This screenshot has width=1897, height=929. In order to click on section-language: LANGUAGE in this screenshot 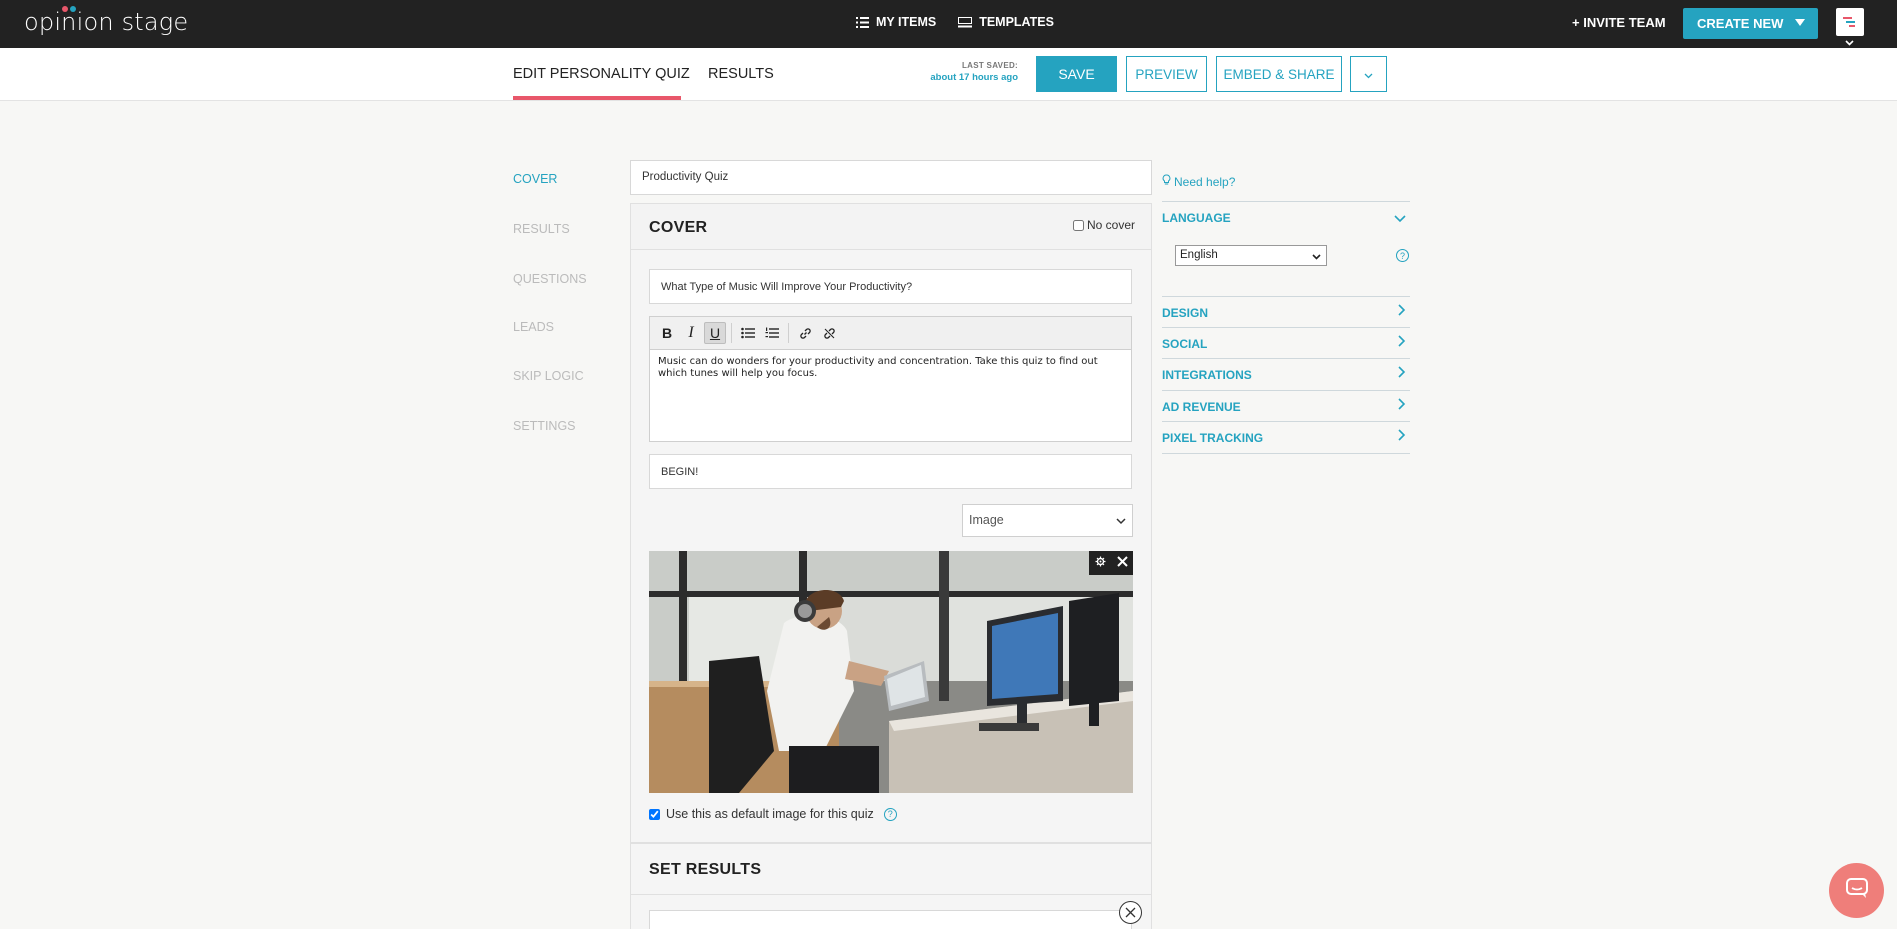, I will do `click(1196, 218)`.